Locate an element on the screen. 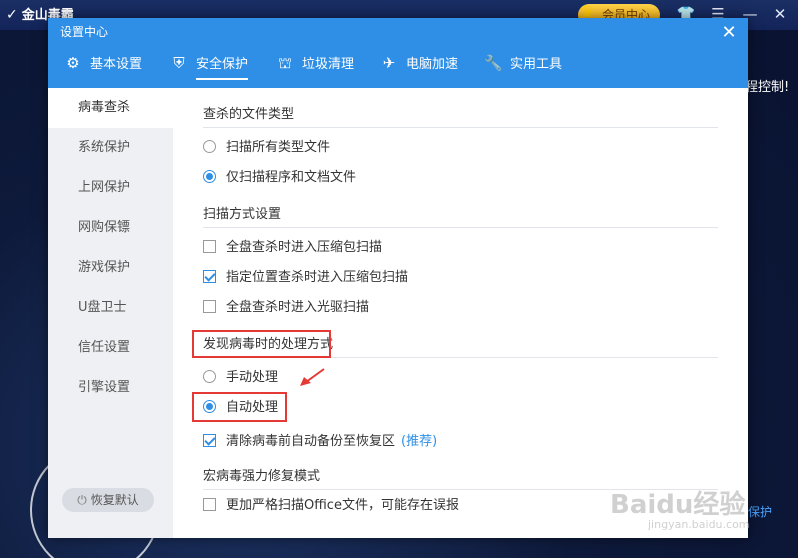 This screenshot has height=558, width=798. nav-item-web-protect: 上网保护 is located at coordinates (110, 188).